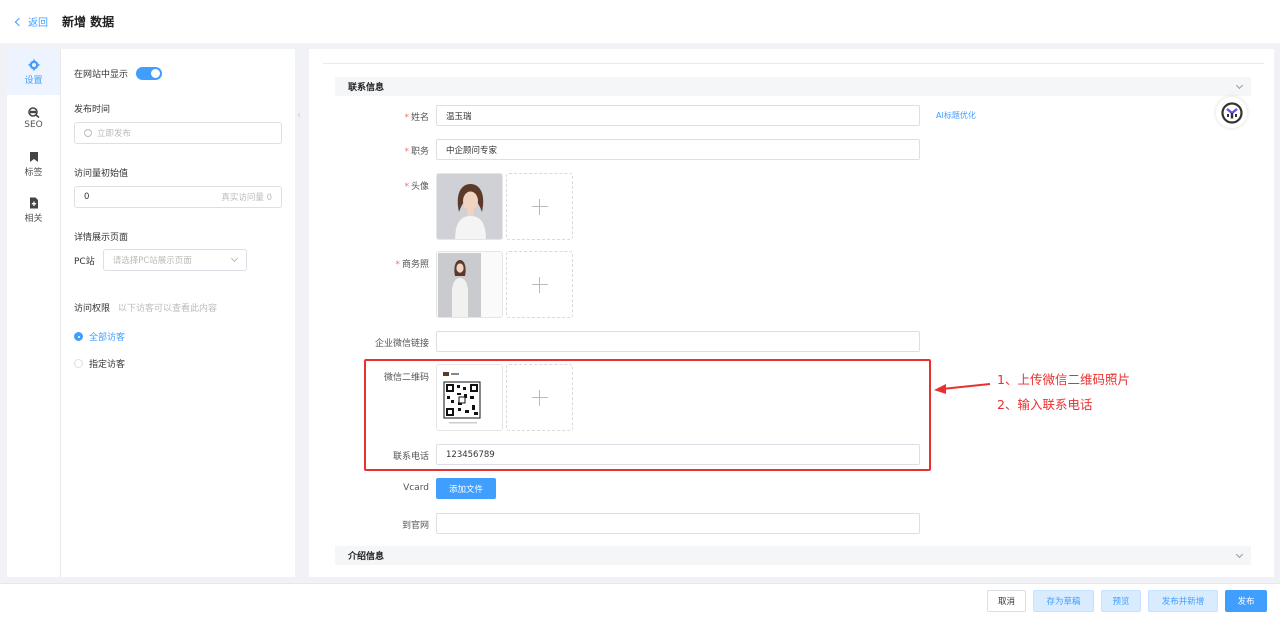 The height and width of the screenshot is (618, 1280). What do you see at coordinates (178, 133) in the screenshot?
I see `publish-time-input: 立即发布` at bounding box center [178, 133].